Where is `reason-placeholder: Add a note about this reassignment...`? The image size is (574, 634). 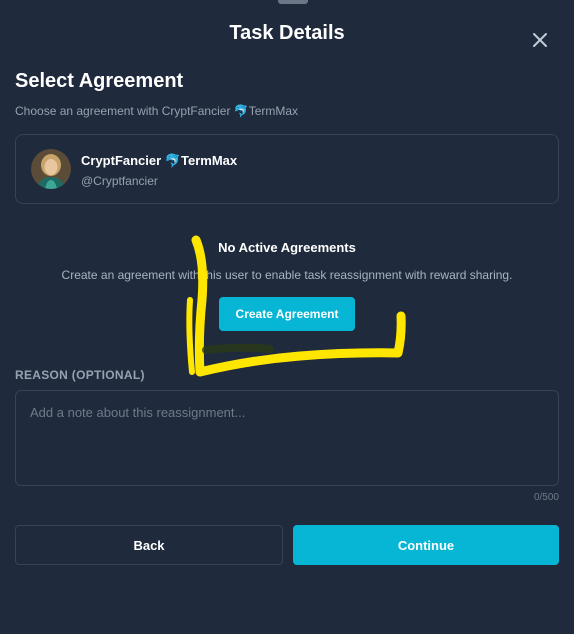
reason-placeholder: Add a note about this reassignment... is located at coordinates (138, 412).